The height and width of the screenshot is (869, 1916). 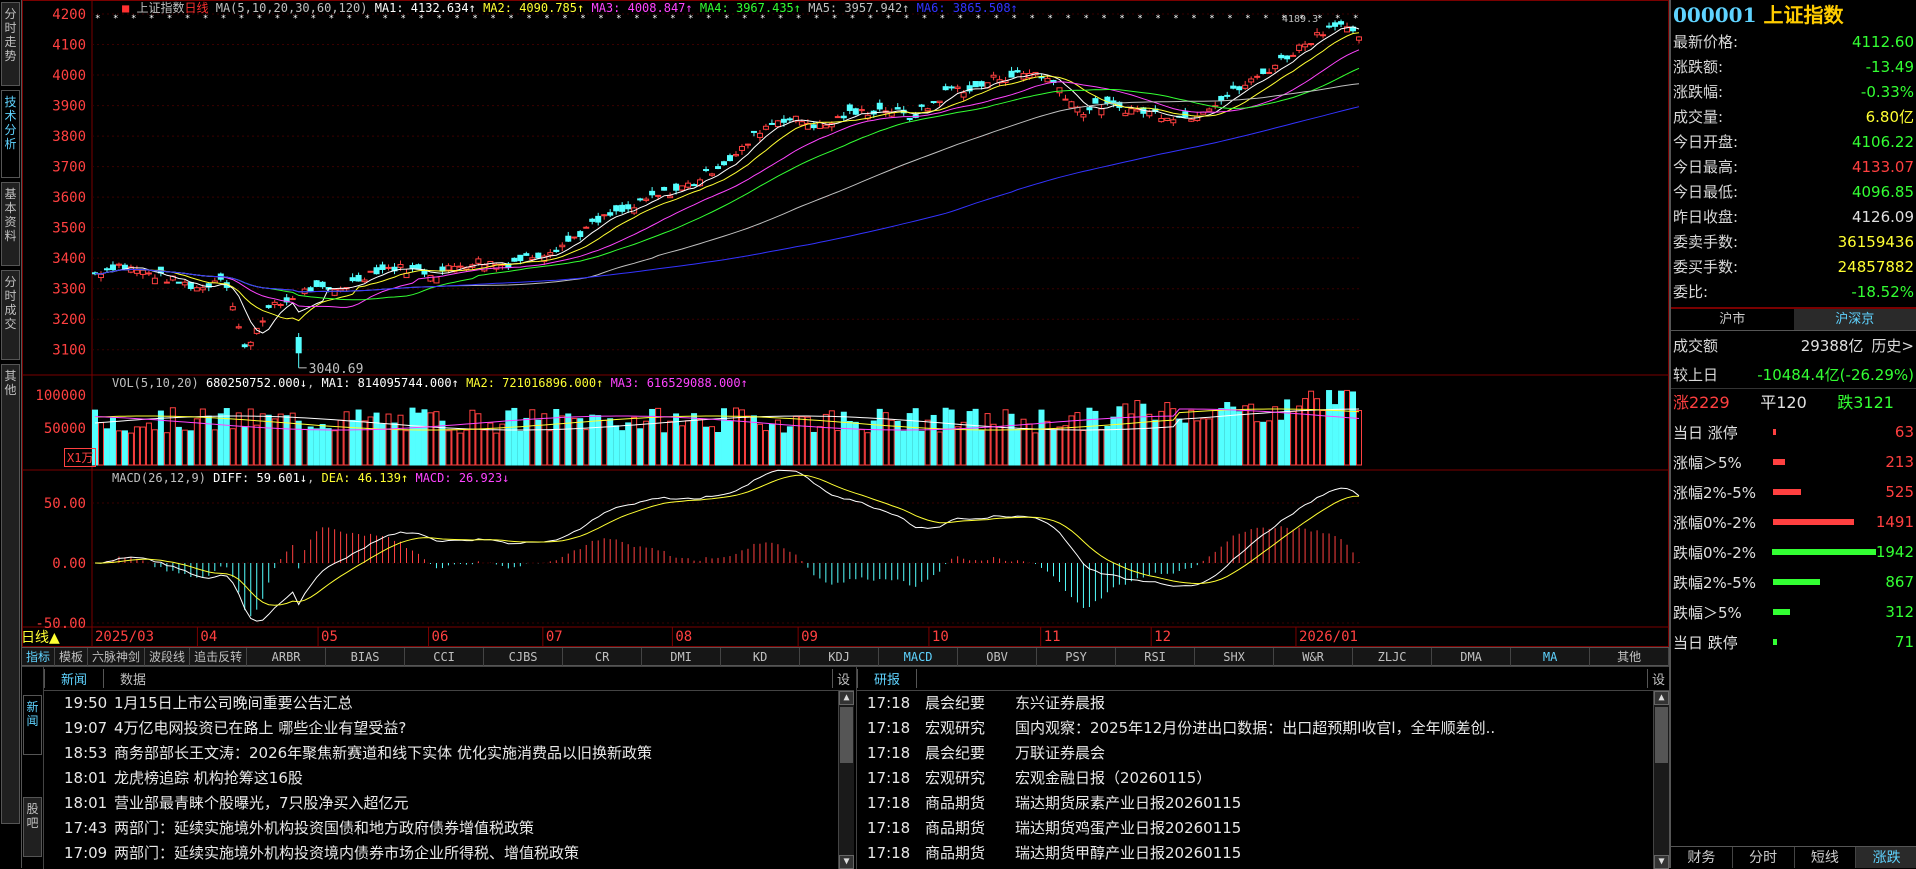 I want to click on tab-intraday: 分时走势, so click(x=10, y=44).